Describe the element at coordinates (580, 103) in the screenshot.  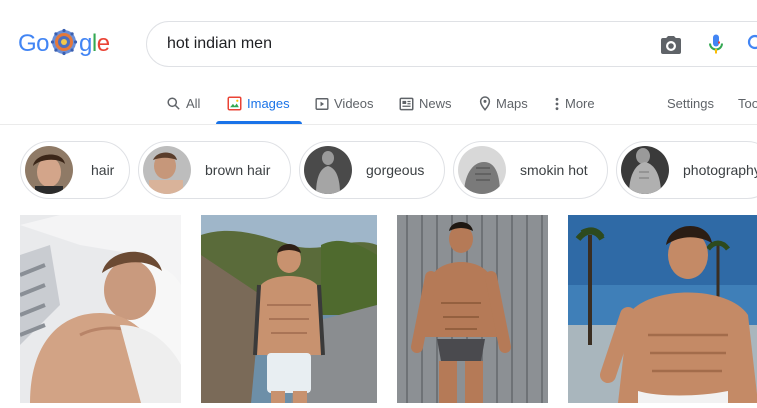
I see `tab-label: More` at that location.